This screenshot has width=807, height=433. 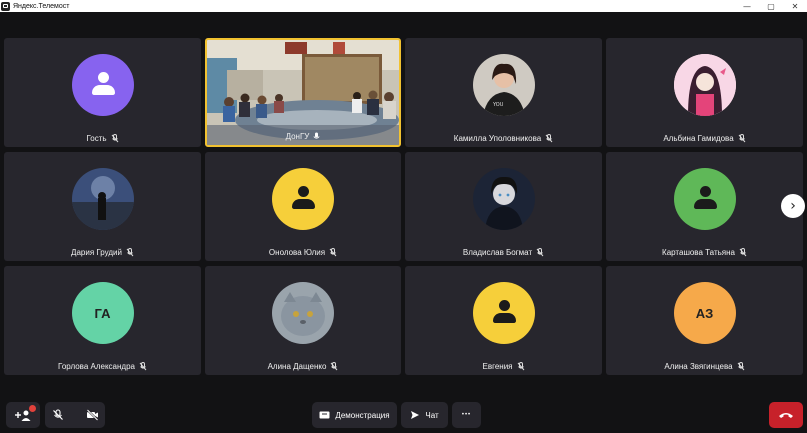 I want to click on camera-off-icon, so click(x=92, y=415).